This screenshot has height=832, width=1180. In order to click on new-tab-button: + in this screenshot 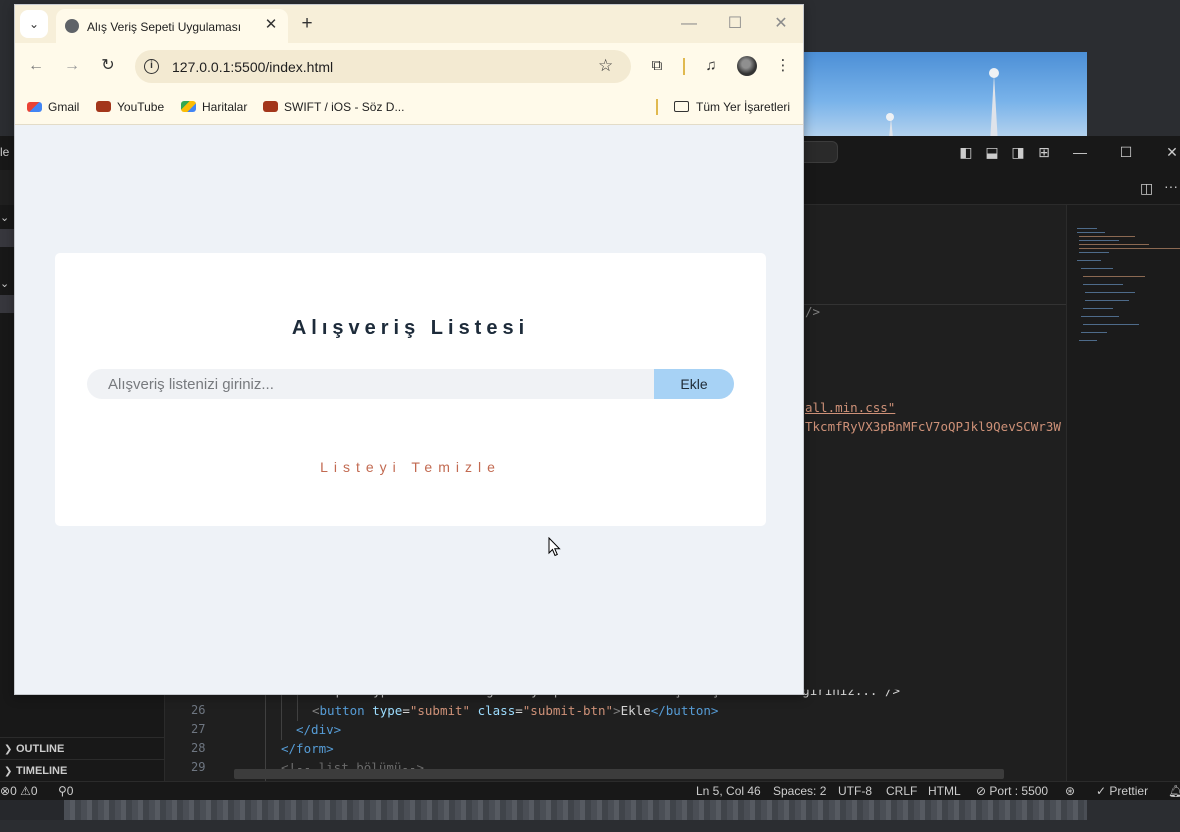, I will do `click(307, 24)`.